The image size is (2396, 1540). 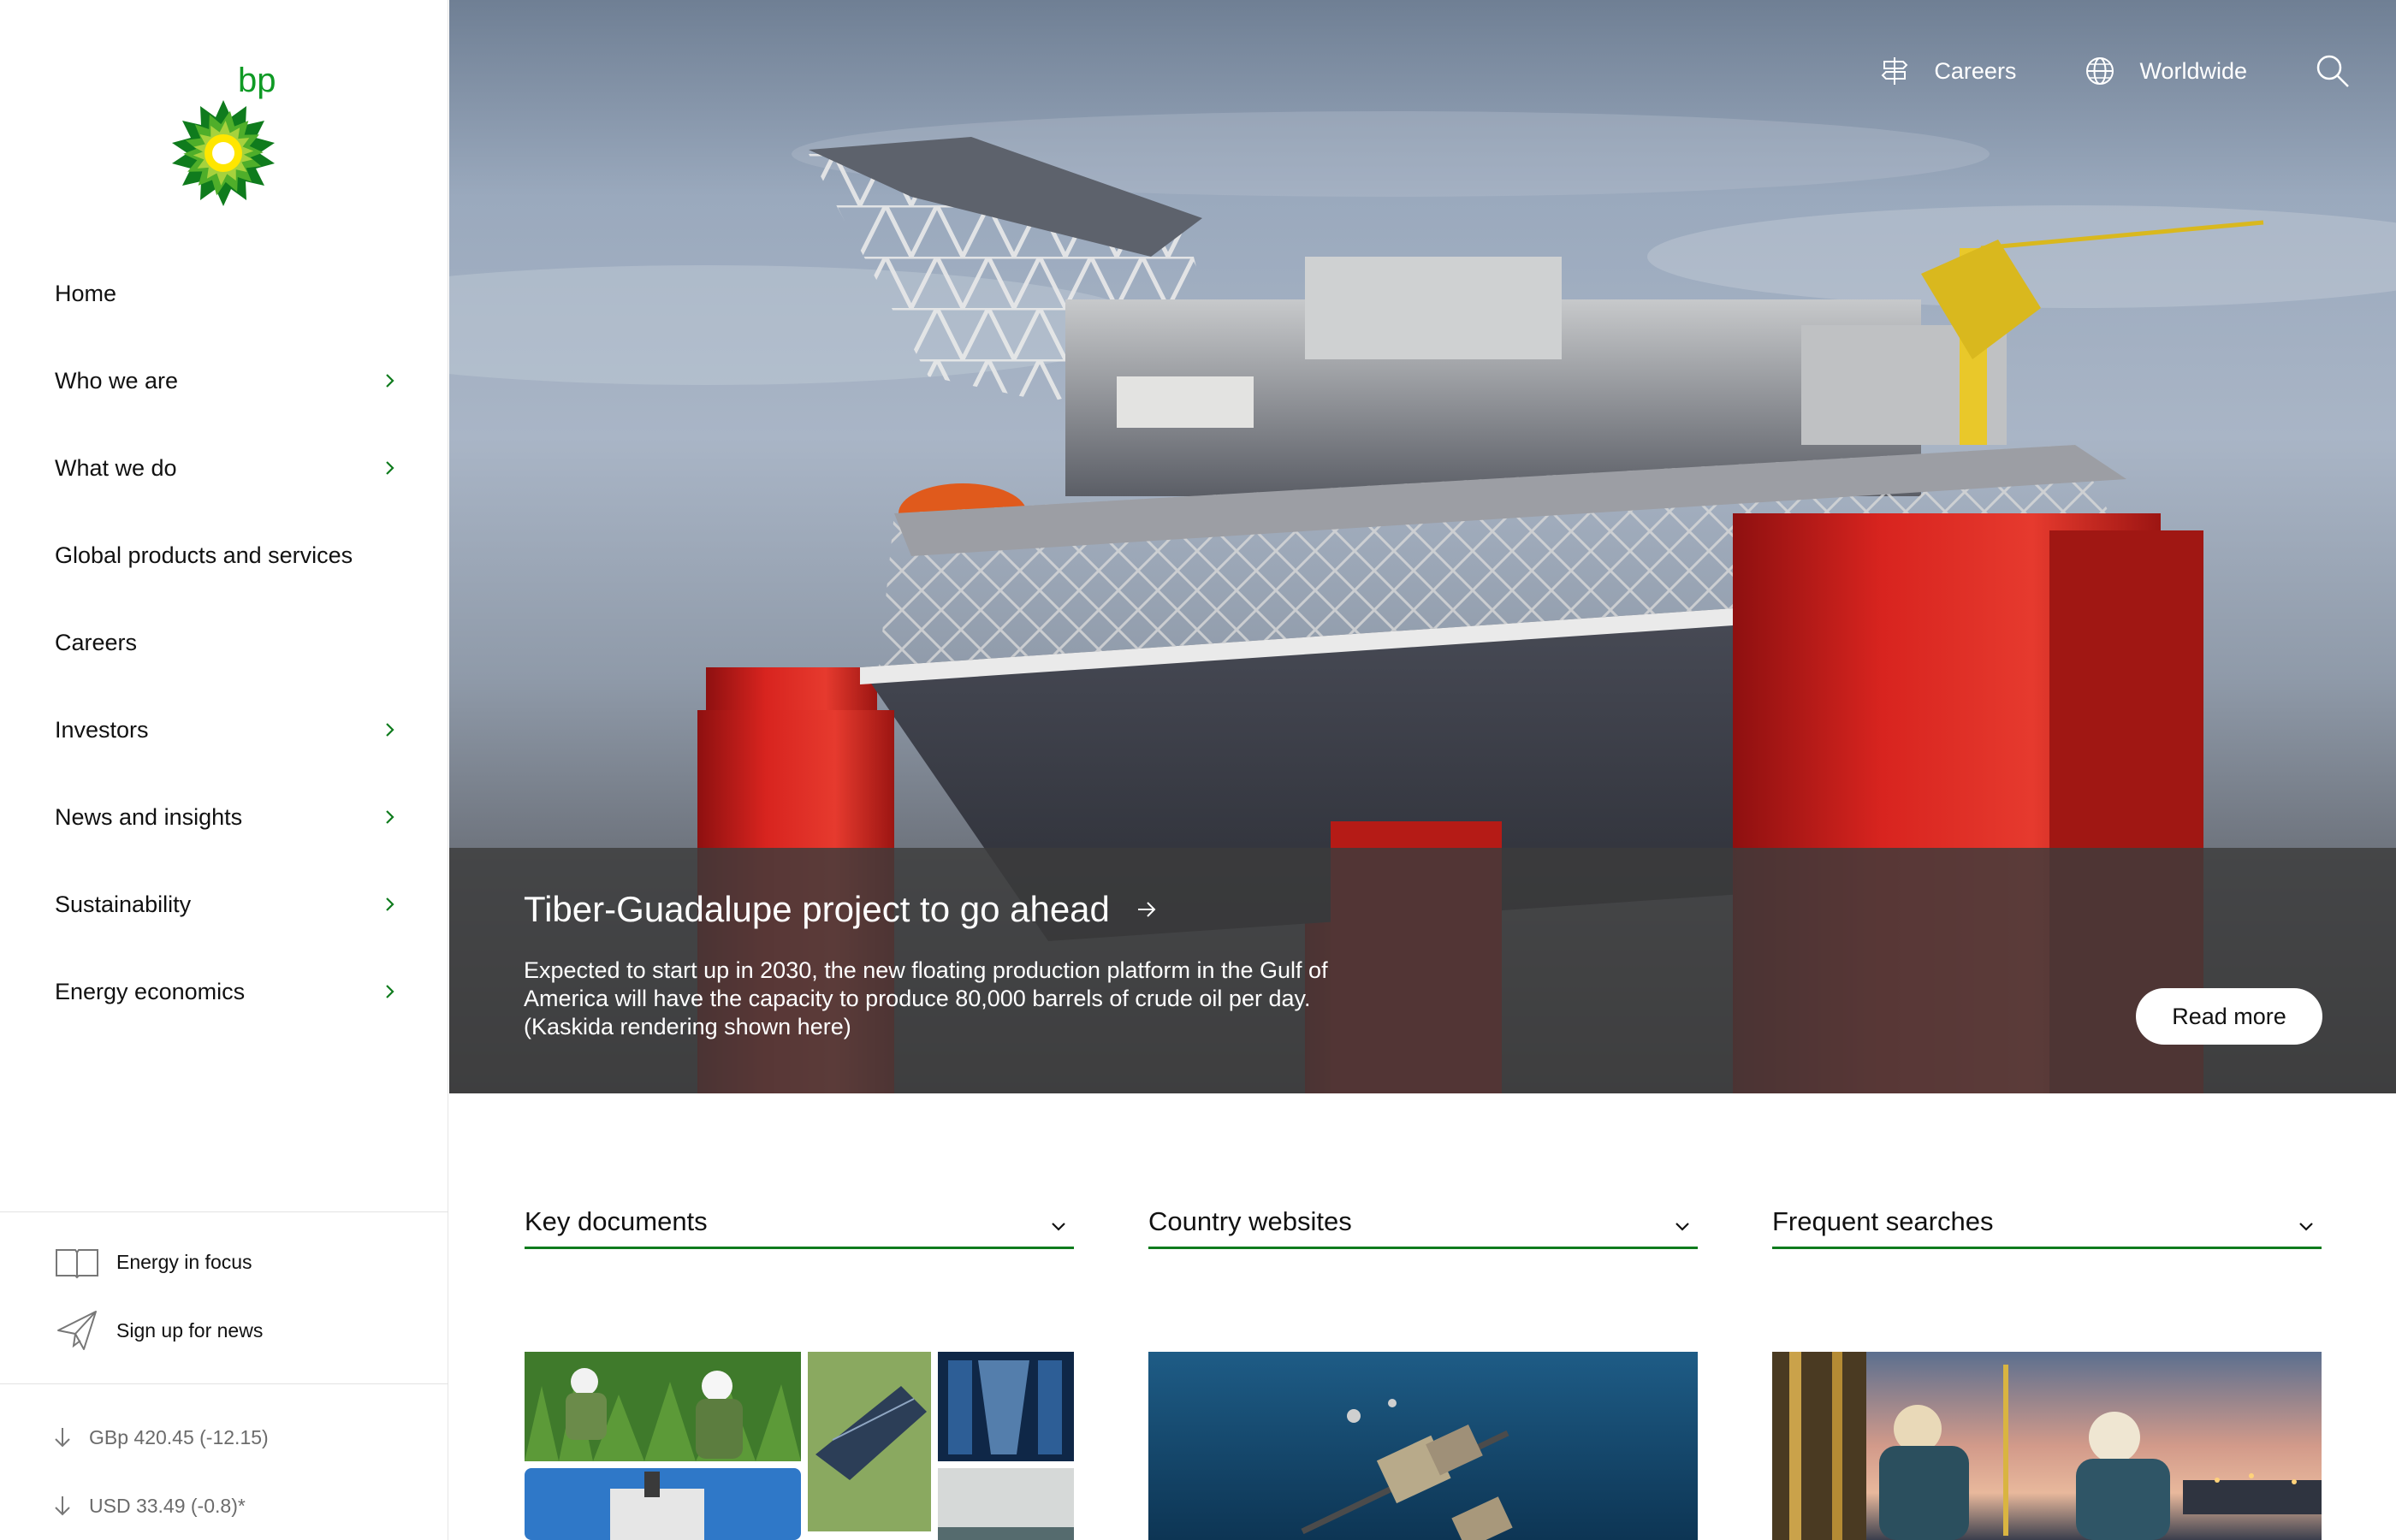 I want to click on arrow-right-icon, so click(x=1146, y=909).